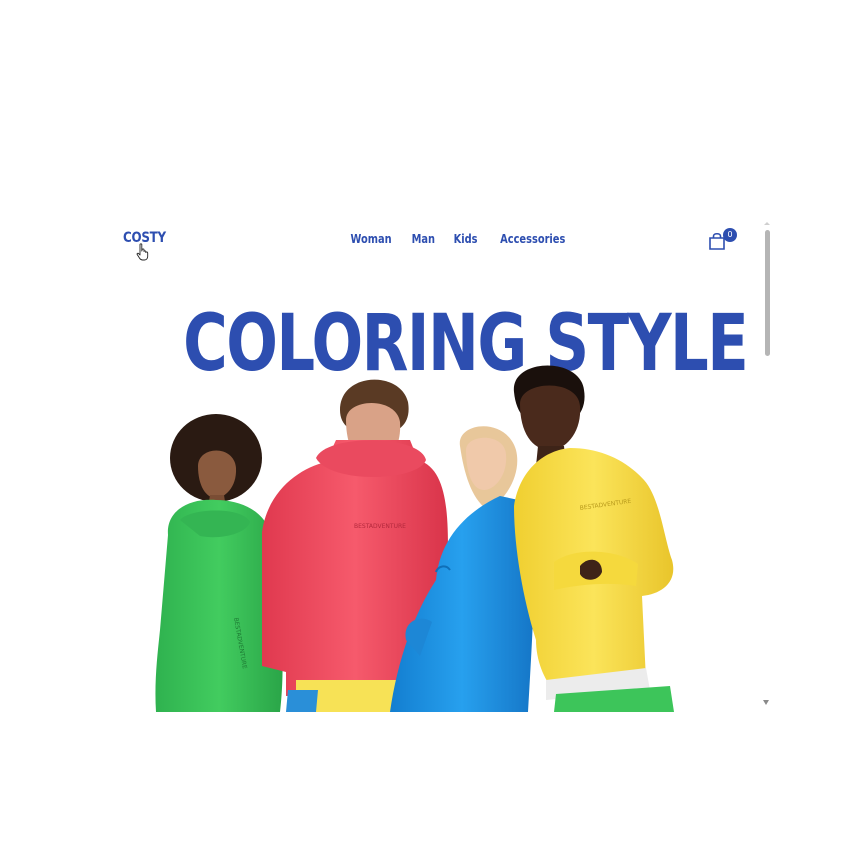 The width and height of the screenshot is (864, 864). Describe the element at coordinates (767, 293) in the screenshot. I see `scrollbar-thumb` at that location.